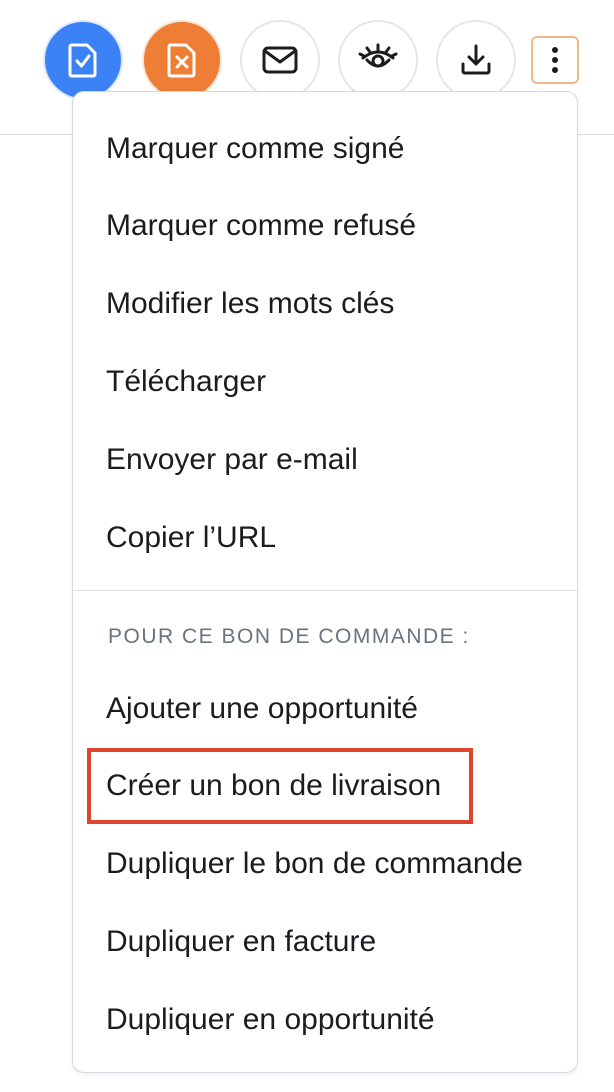 This screenshot has width=614, height=1092. I want to click on menu-item-mark-signed: Marquer comme signé, so click(255, 149).